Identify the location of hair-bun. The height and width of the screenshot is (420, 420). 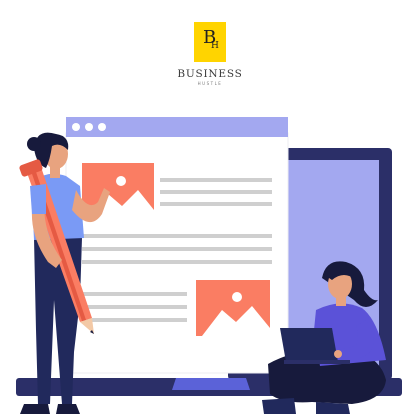
(34, 144).